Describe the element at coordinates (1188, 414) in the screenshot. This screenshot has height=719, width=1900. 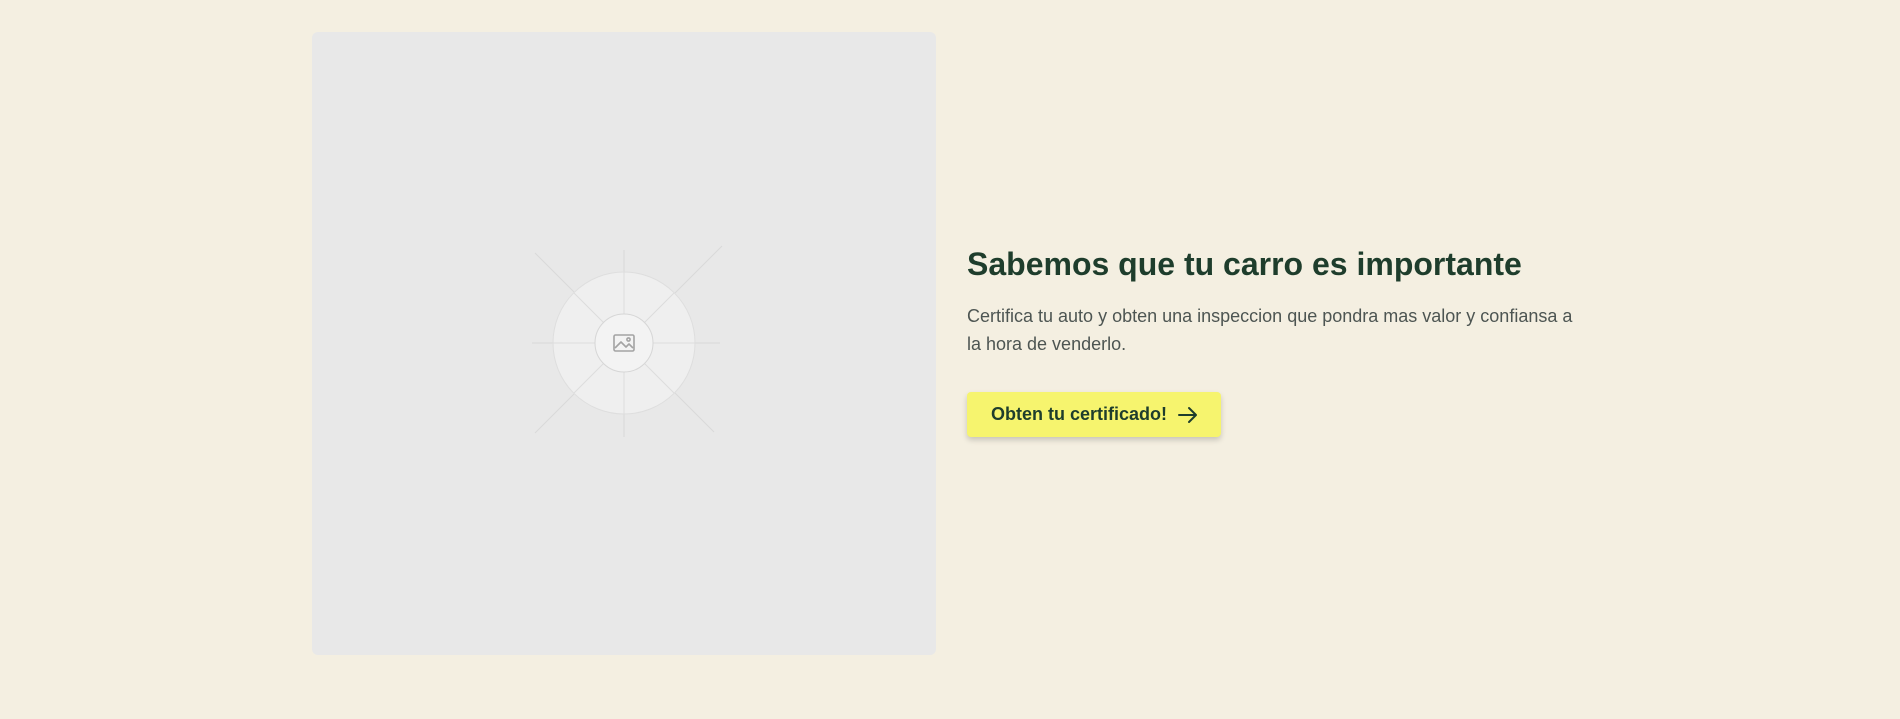
I see `arrow-right-icon` at that location.